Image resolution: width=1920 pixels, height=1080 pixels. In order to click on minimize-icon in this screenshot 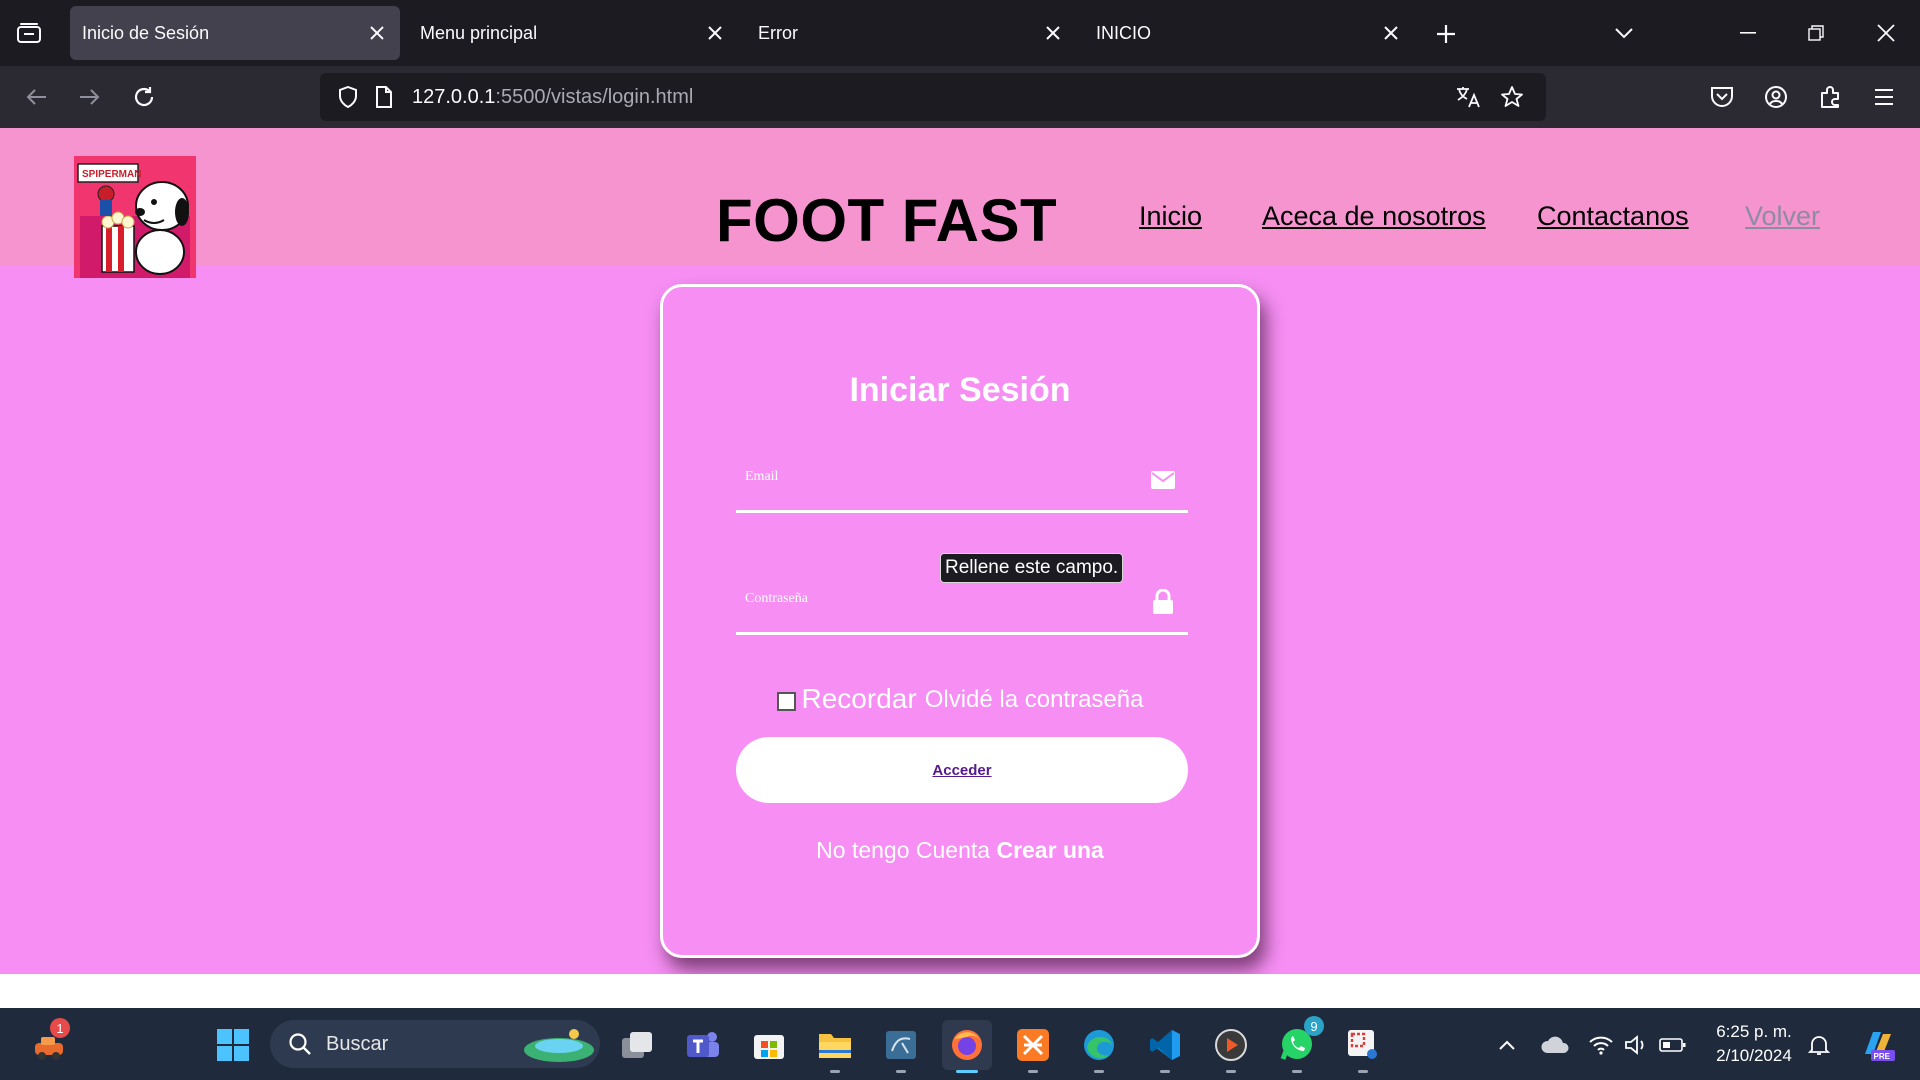, I will do `click(1748, 33)`.